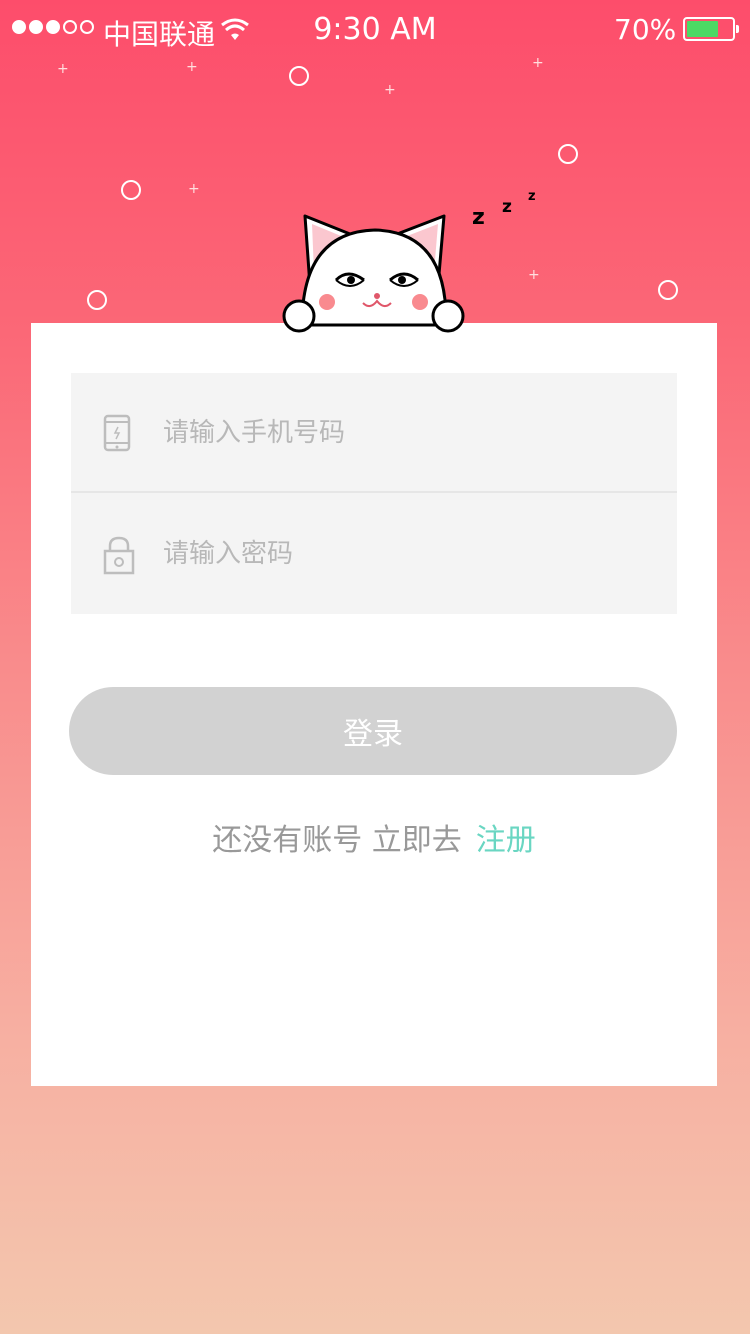  I want to click on no-account-text: 还没有账号 立即去, so click(337, 840).